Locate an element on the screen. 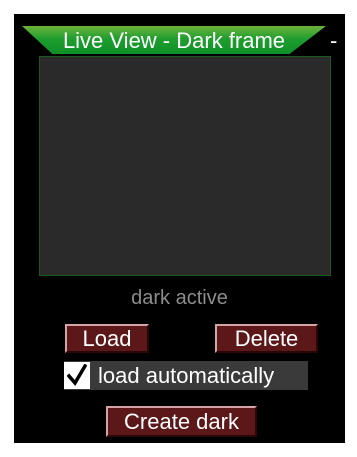 This screenshot has height=457, width=357. dark-status-text: dark active is located at coordinates (179, 298).